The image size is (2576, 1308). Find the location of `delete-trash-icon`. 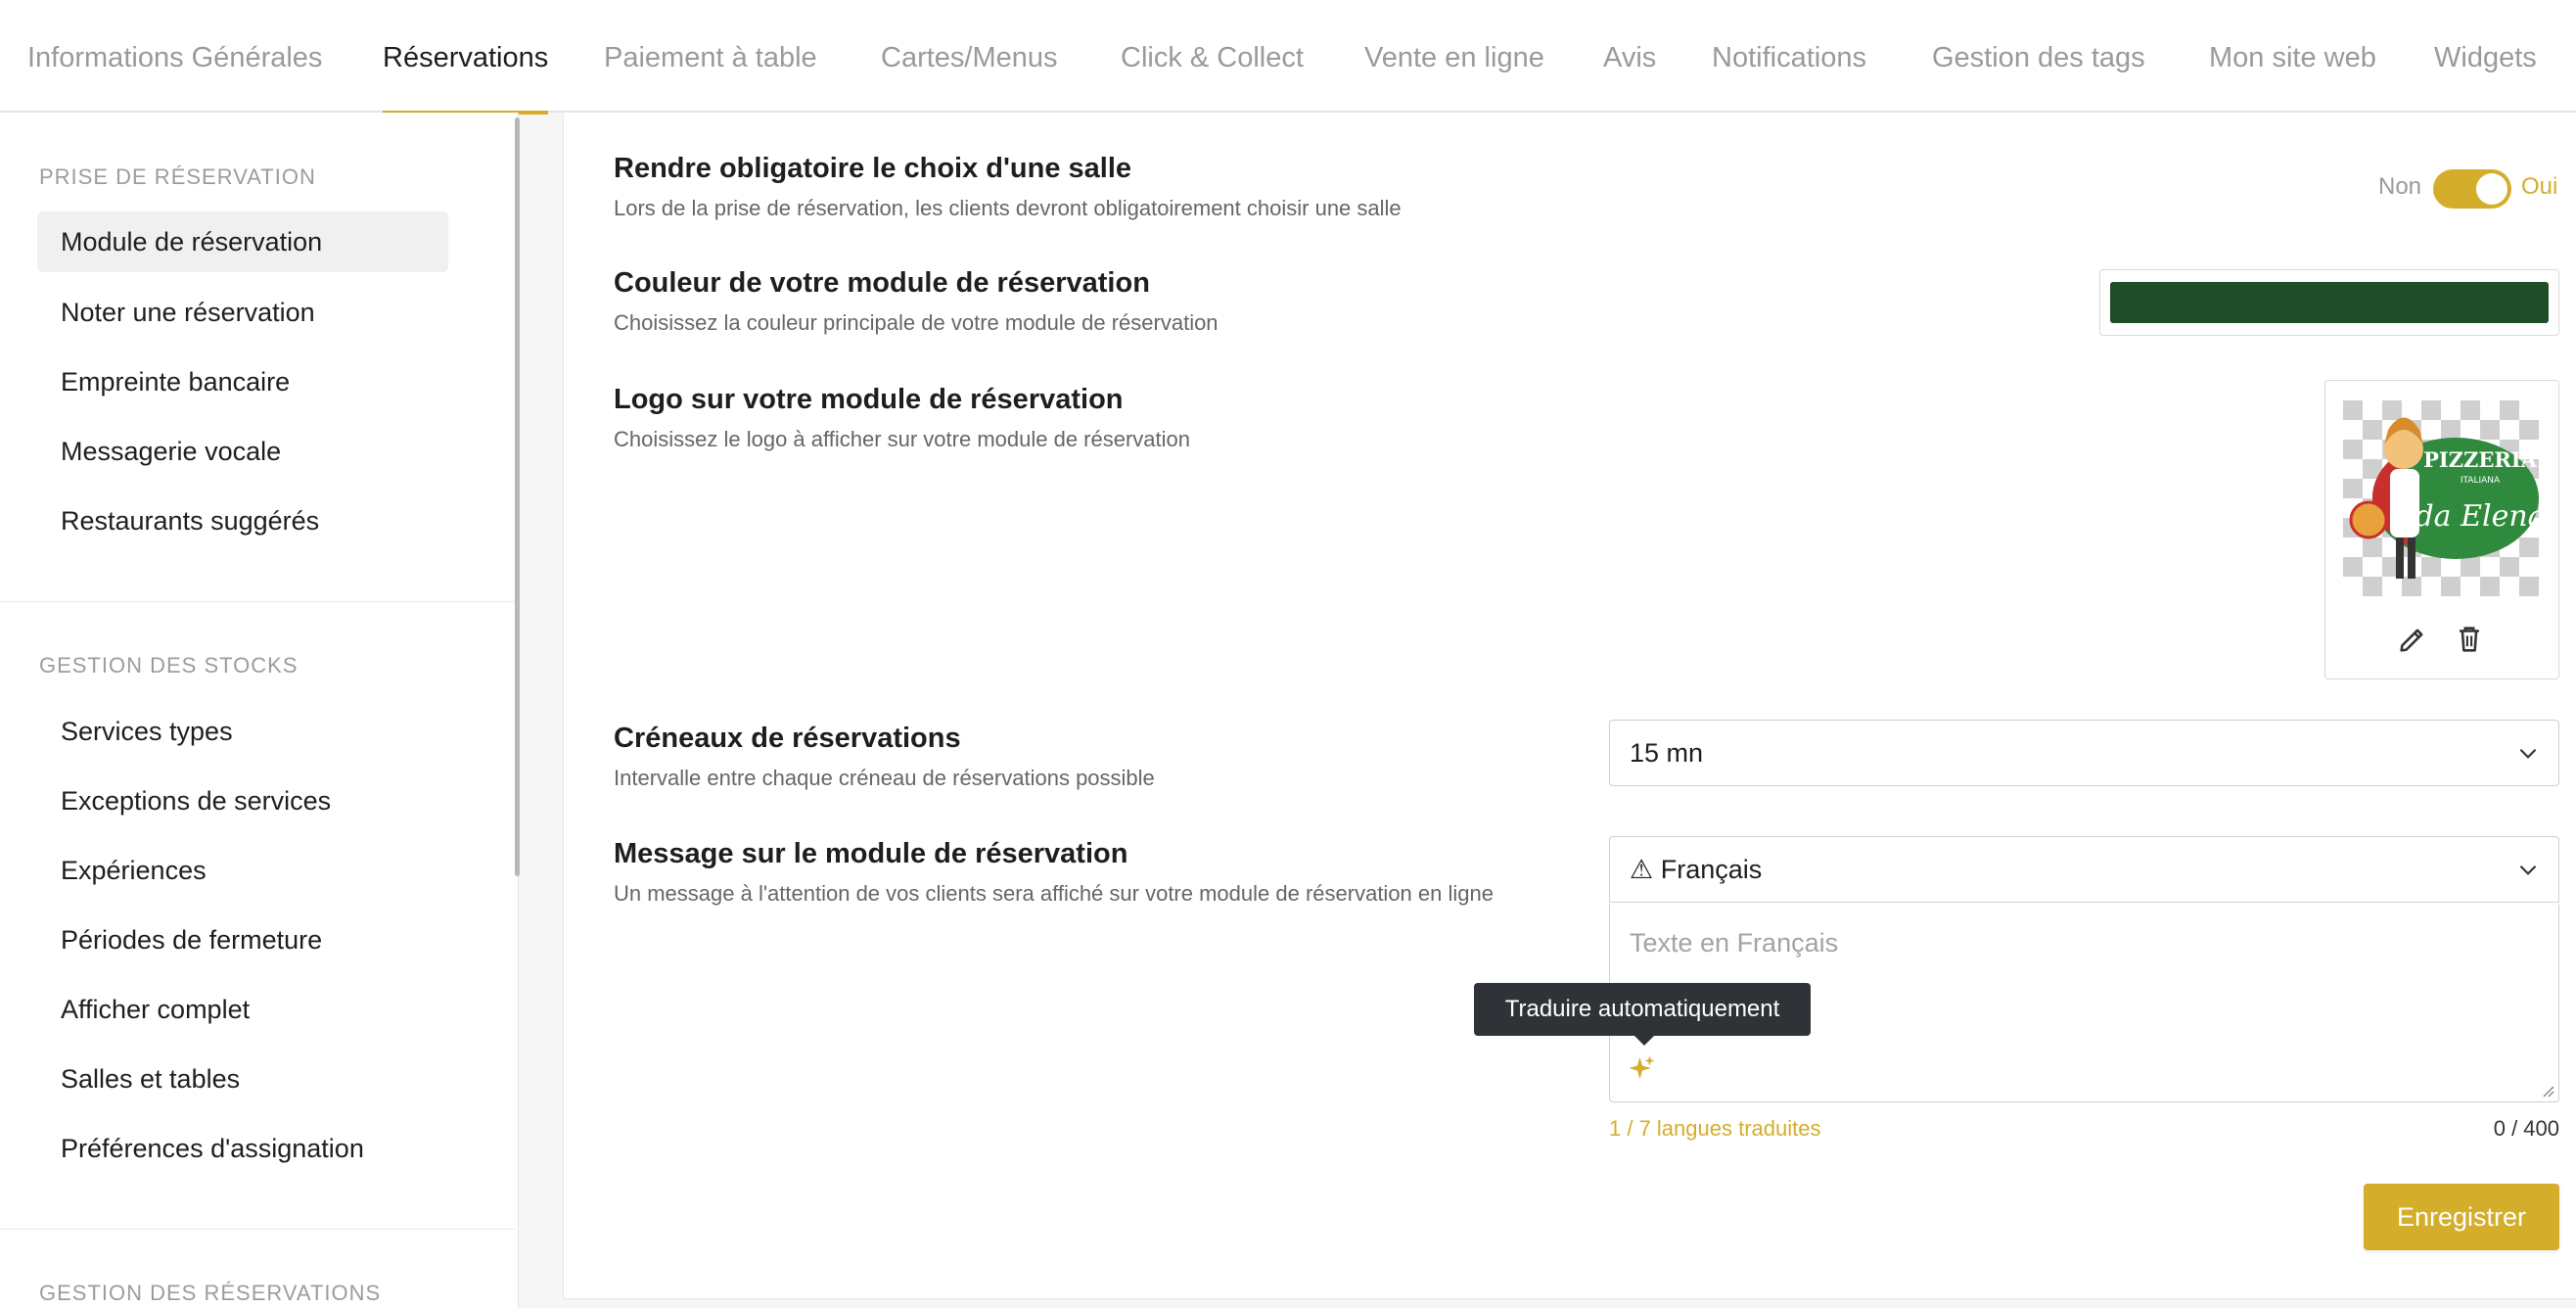

delete-trash-icon is located at coordinates (2470, 639).